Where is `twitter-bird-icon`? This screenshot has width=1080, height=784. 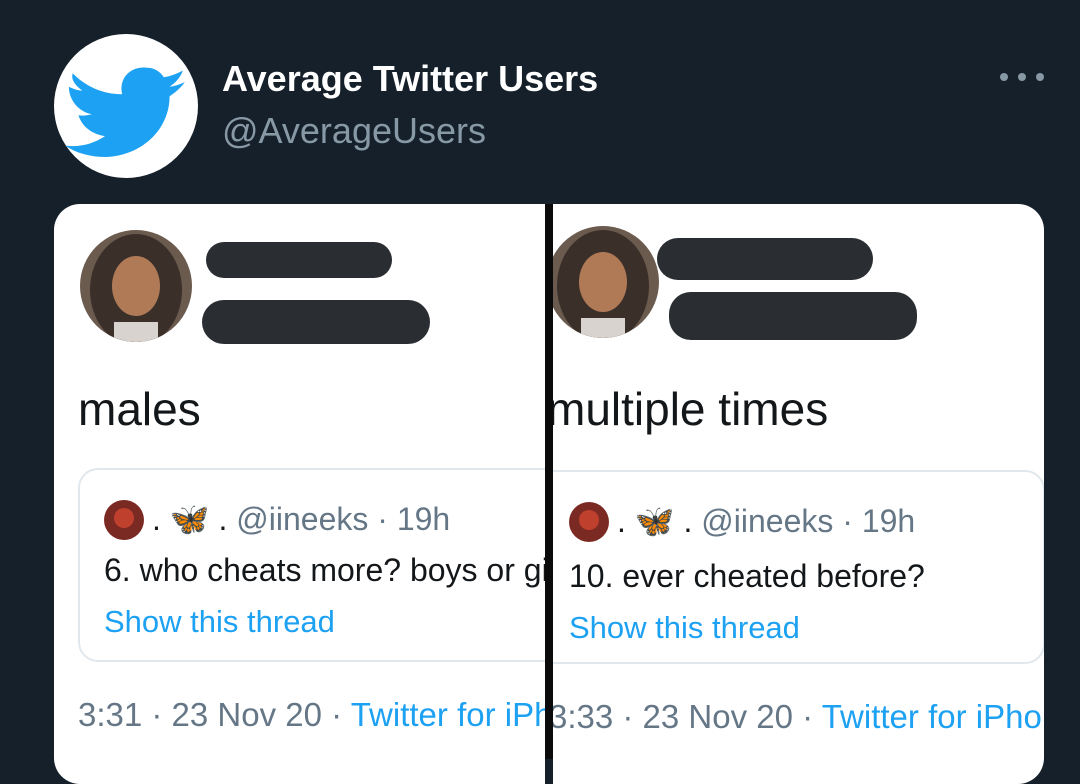
twitter-bird-icon is located at coordinates (125, 112).